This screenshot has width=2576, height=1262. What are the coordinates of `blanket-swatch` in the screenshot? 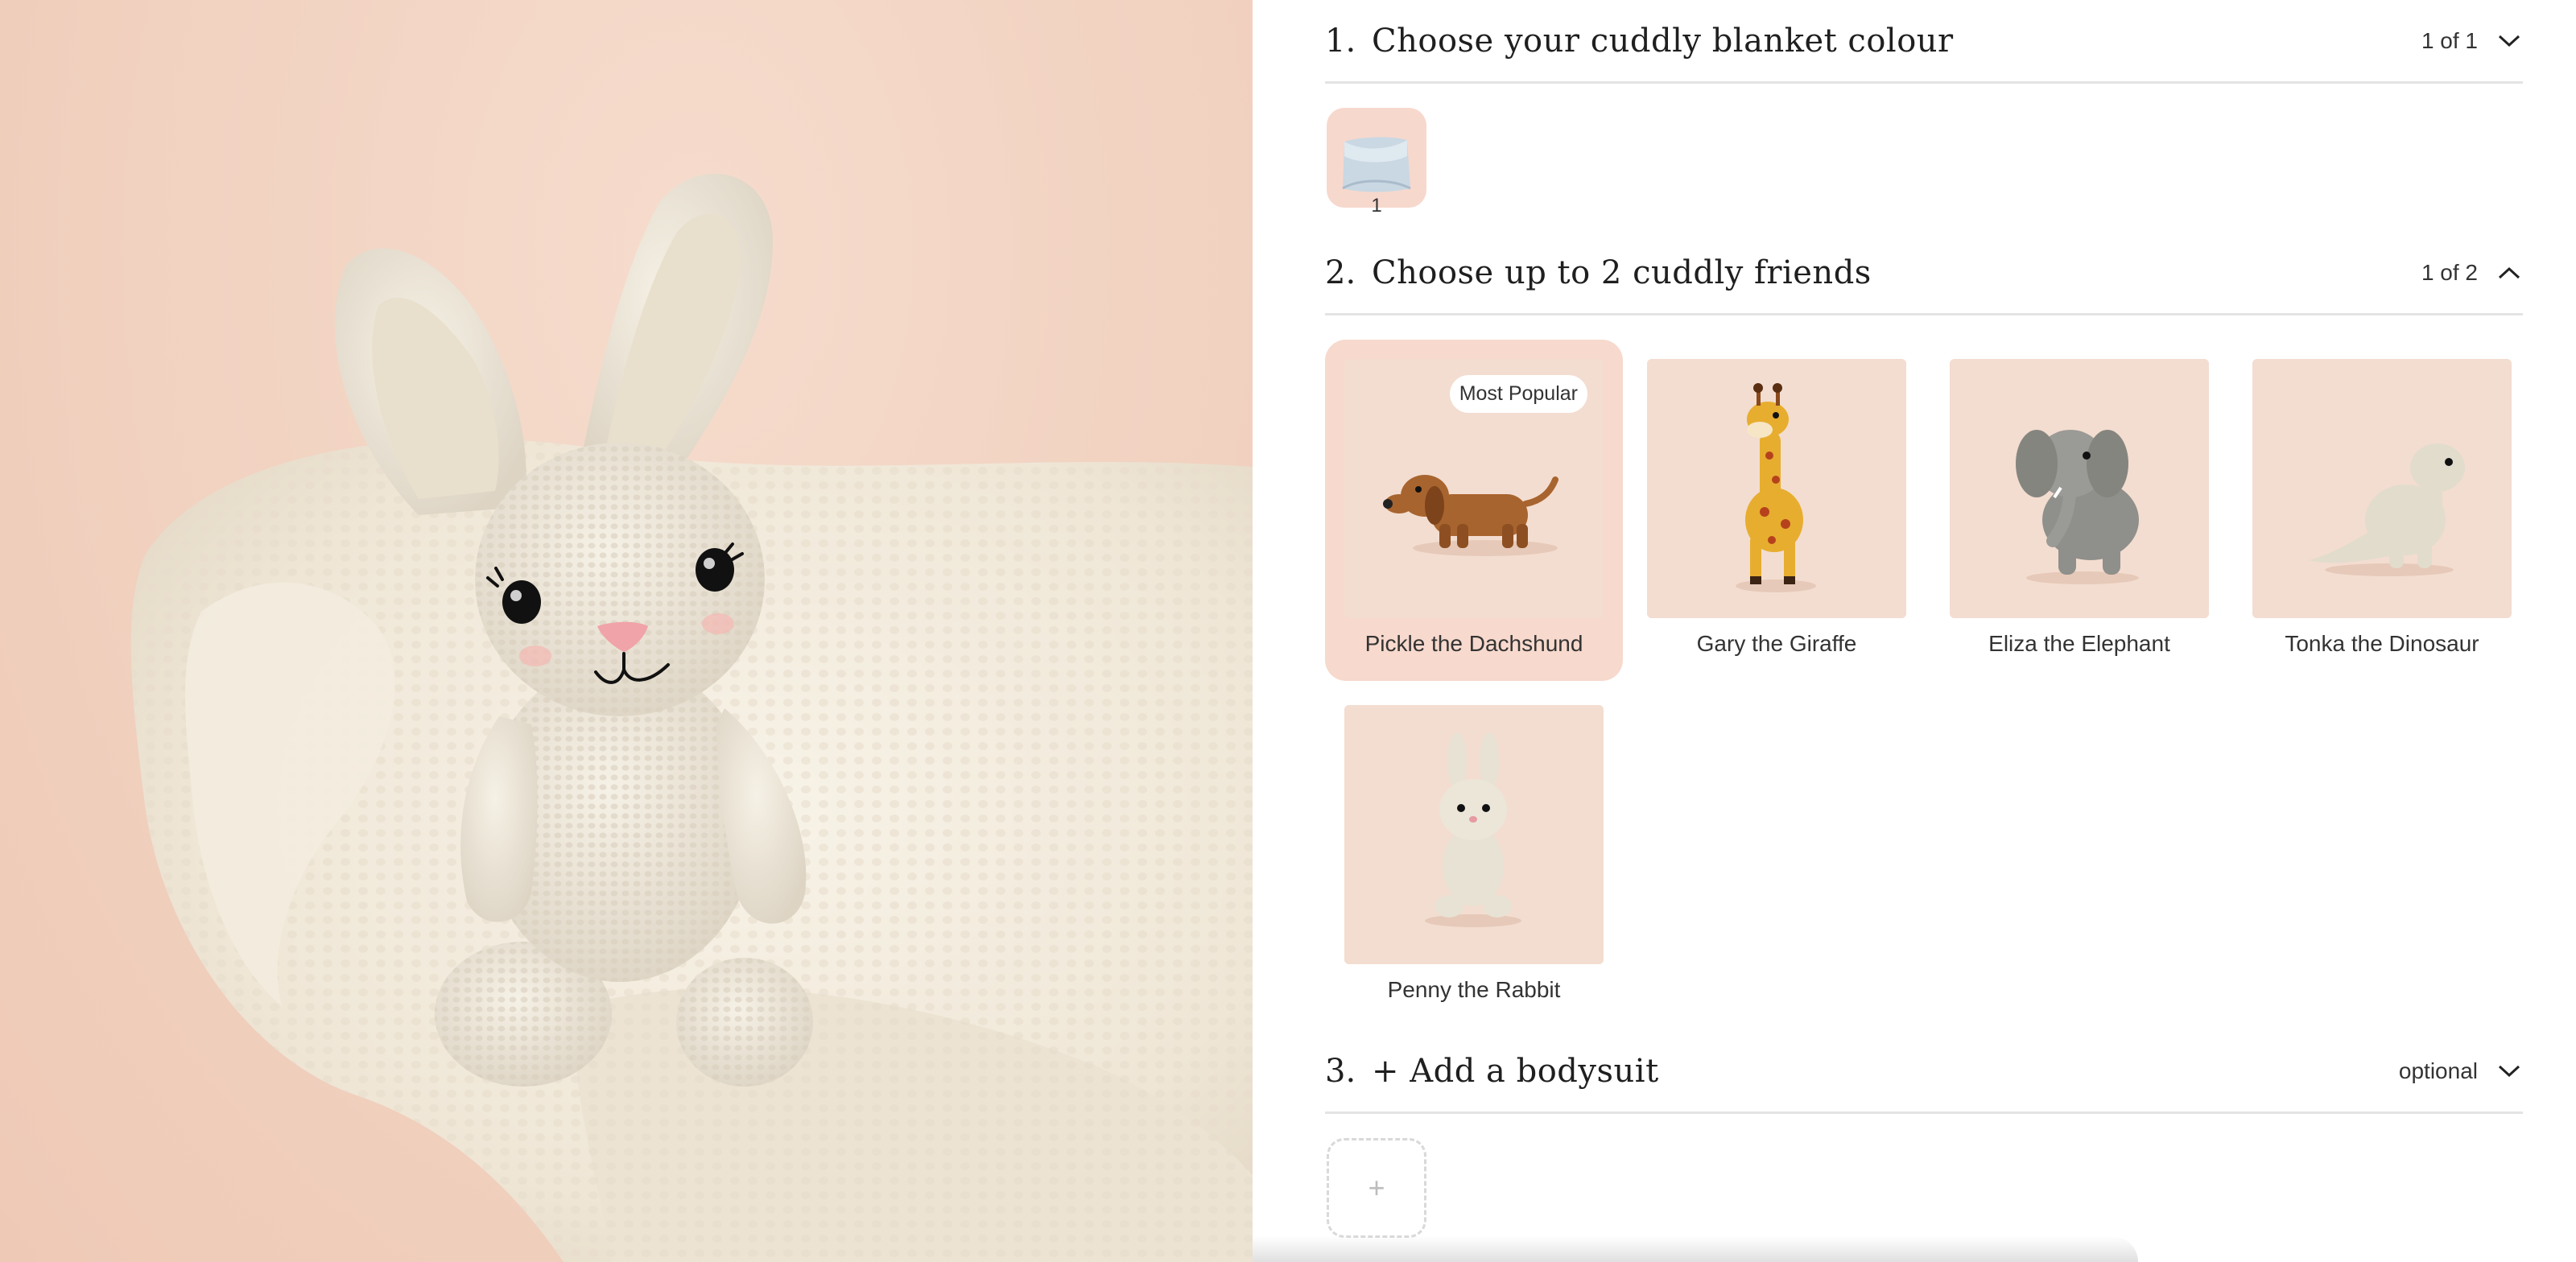 It's located at (1376, 158).